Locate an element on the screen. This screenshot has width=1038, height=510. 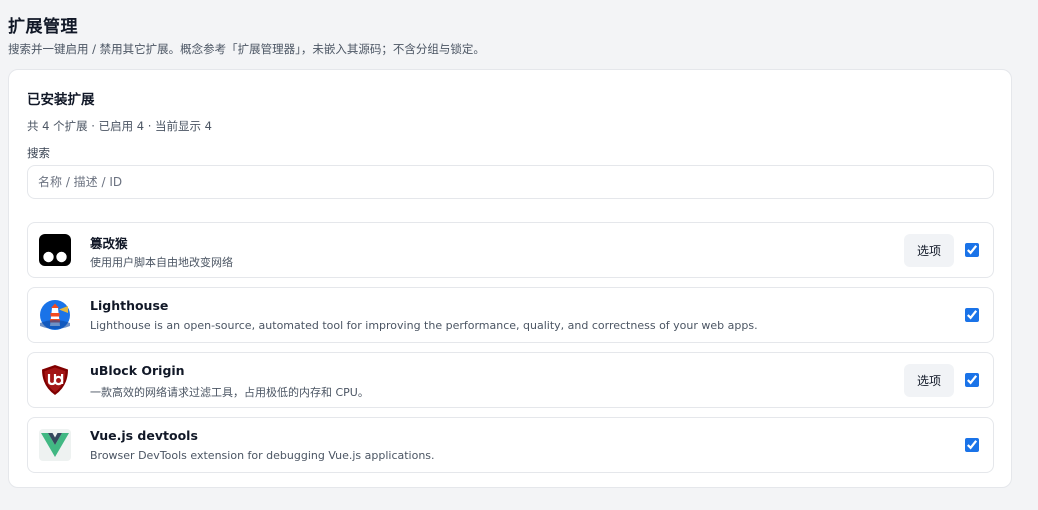
tampermonkey-icon is located at coordinates (55, 250).